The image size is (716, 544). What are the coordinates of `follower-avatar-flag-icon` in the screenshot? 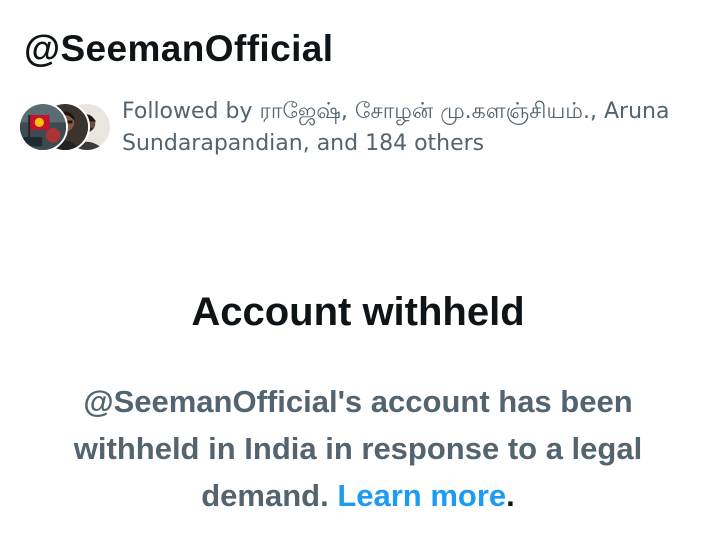 It's located at (43, 127).